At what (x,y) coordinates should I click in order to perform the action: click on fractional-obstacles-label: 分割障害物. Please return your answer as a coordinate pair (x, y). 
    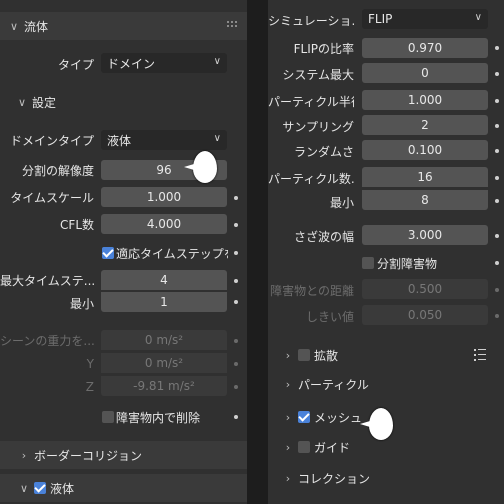
    Looking at the image, I should click on (407, 264).